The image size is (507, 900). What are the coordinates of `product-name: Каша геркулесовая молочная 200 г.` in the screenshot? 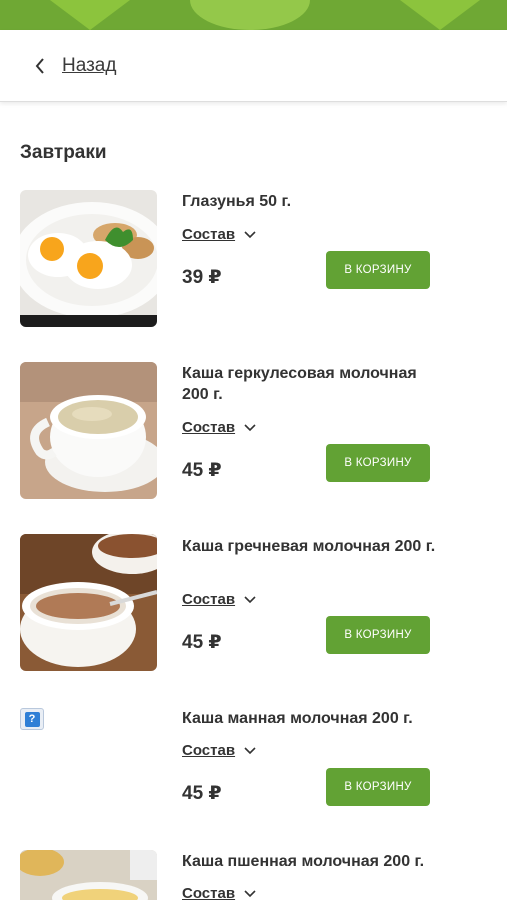 It's located at (299, 384).